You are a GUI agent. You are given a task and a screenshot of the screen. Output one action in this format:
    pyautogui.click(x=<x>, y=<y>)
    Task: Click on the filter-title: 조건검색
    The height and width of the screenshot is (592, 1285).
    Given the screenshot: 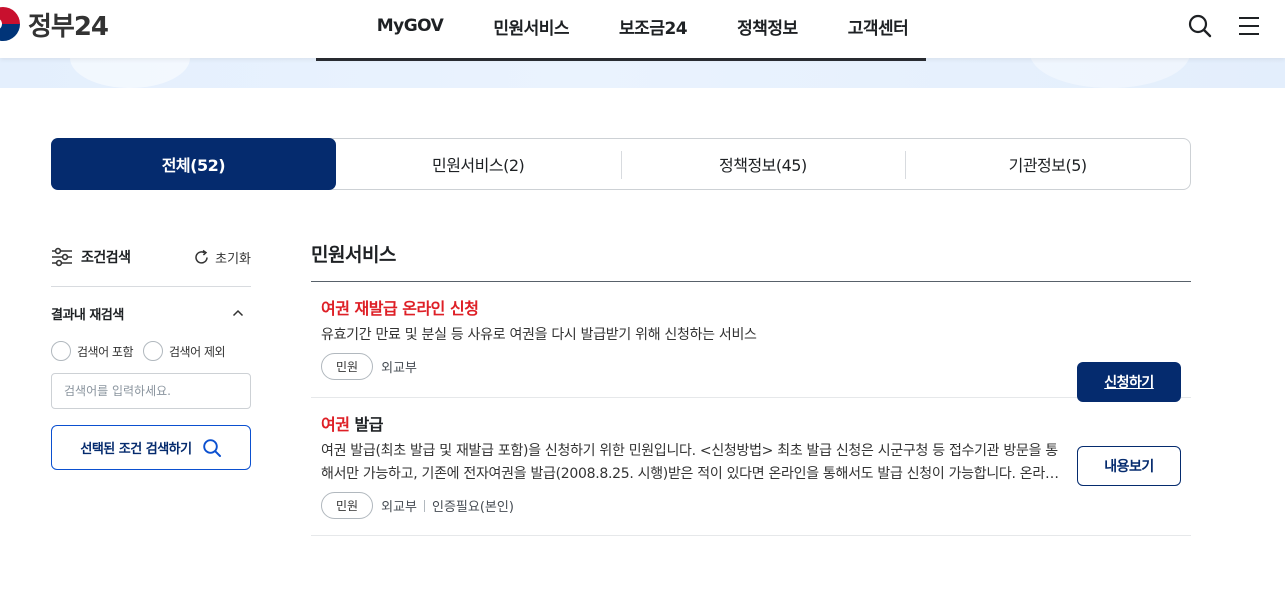 What is the action you would take?
    pyautogui.click(x=91, y=257)
    